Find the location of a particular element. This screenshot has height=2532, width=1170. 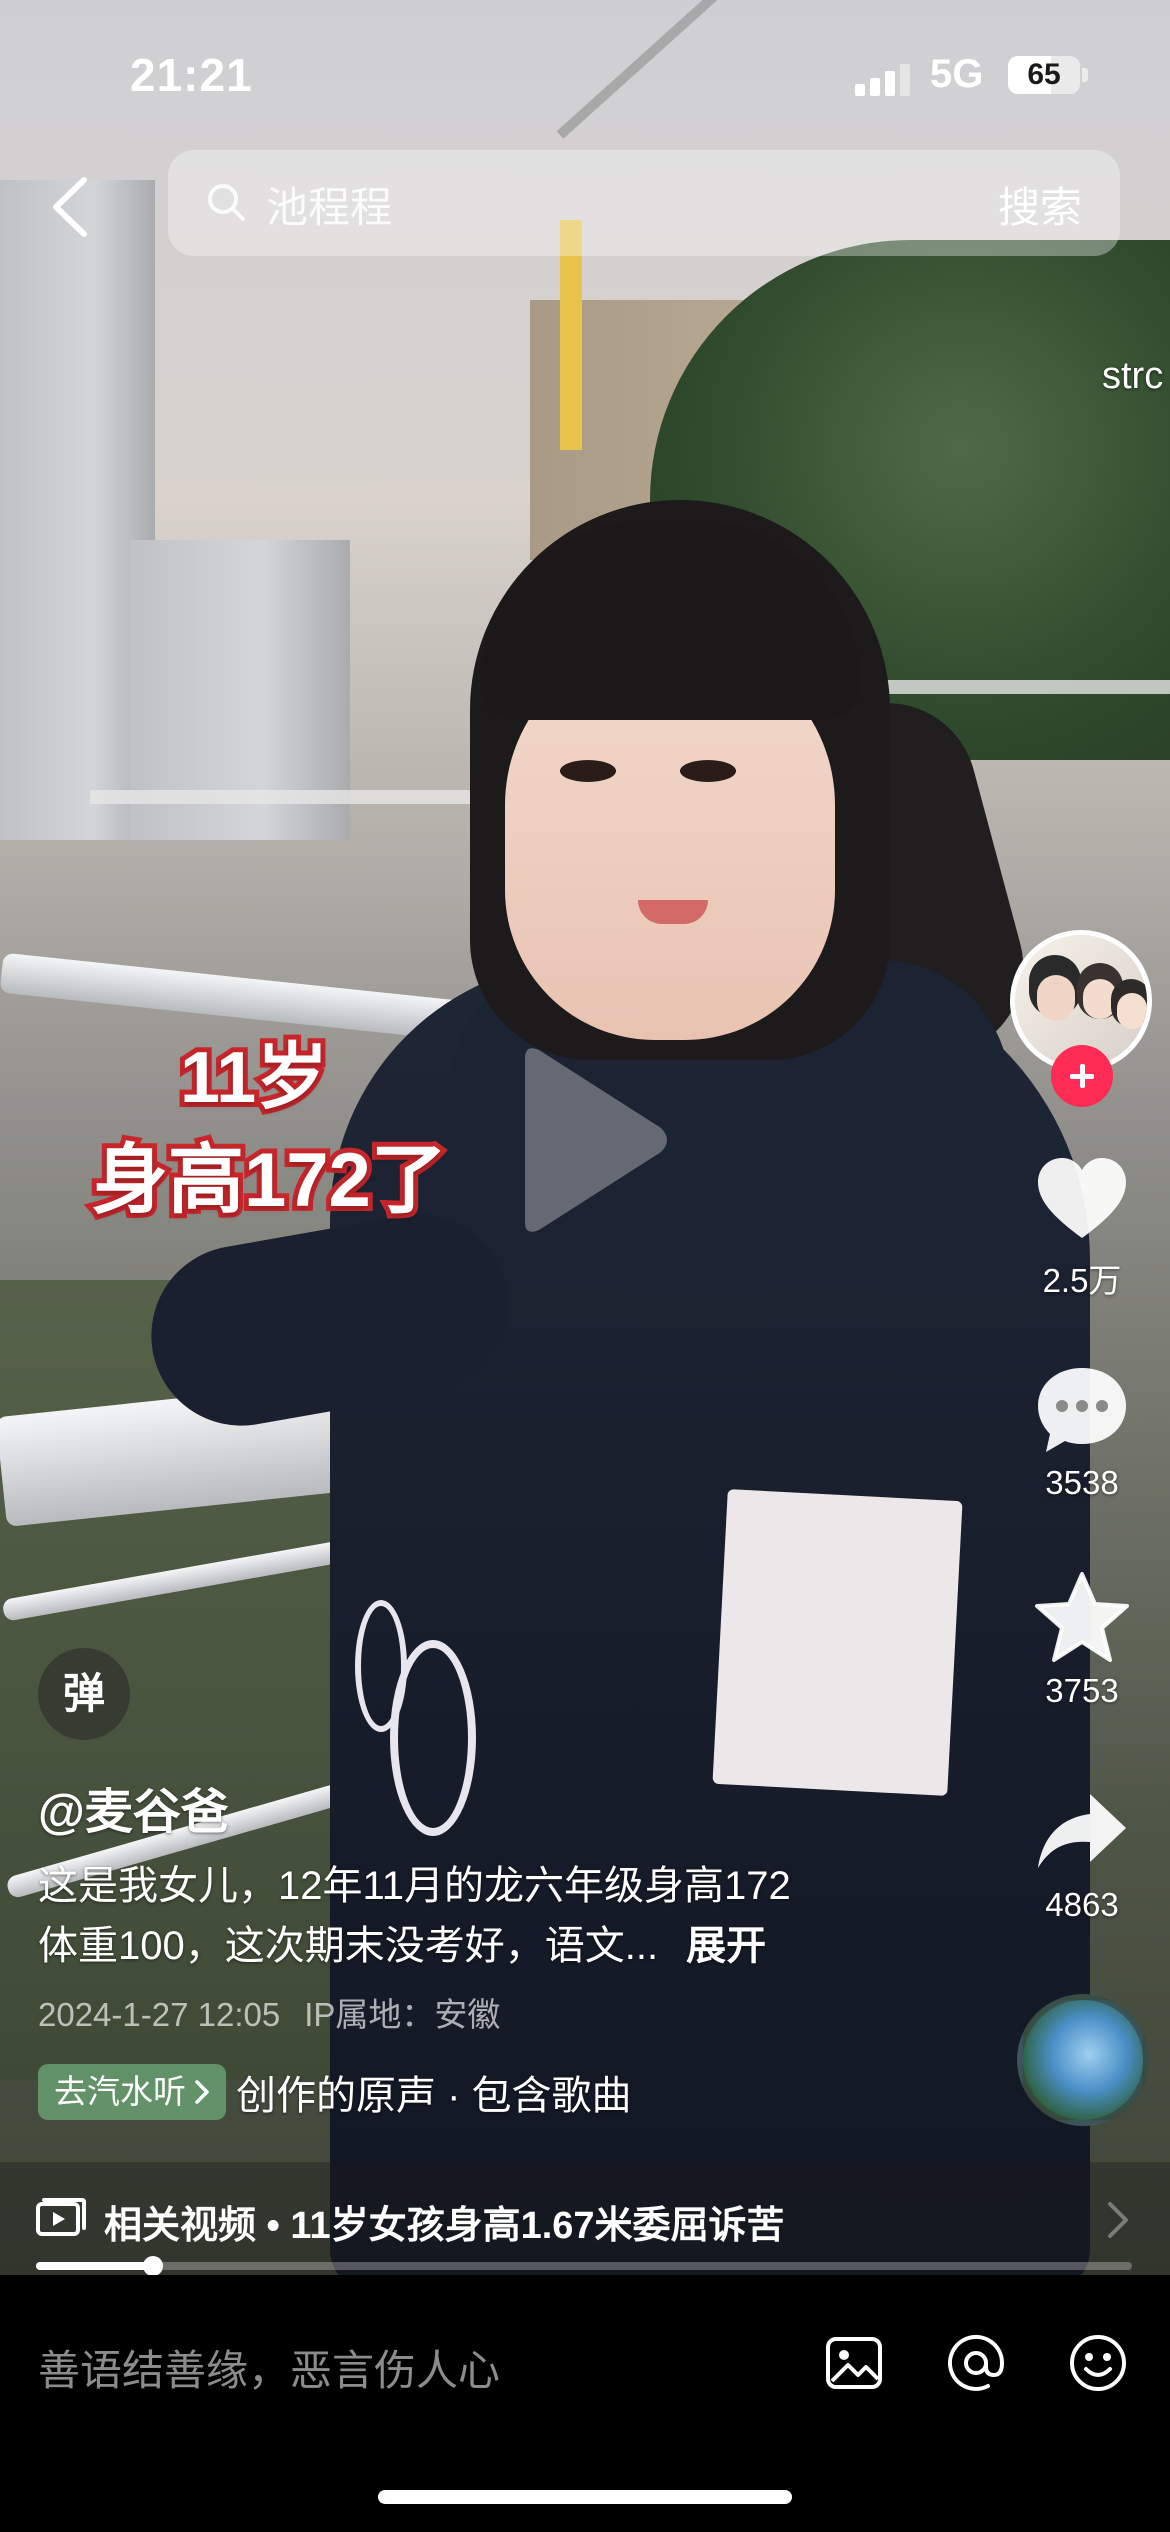

comment-count: 3538 is located at coordinates (1082, 1482).